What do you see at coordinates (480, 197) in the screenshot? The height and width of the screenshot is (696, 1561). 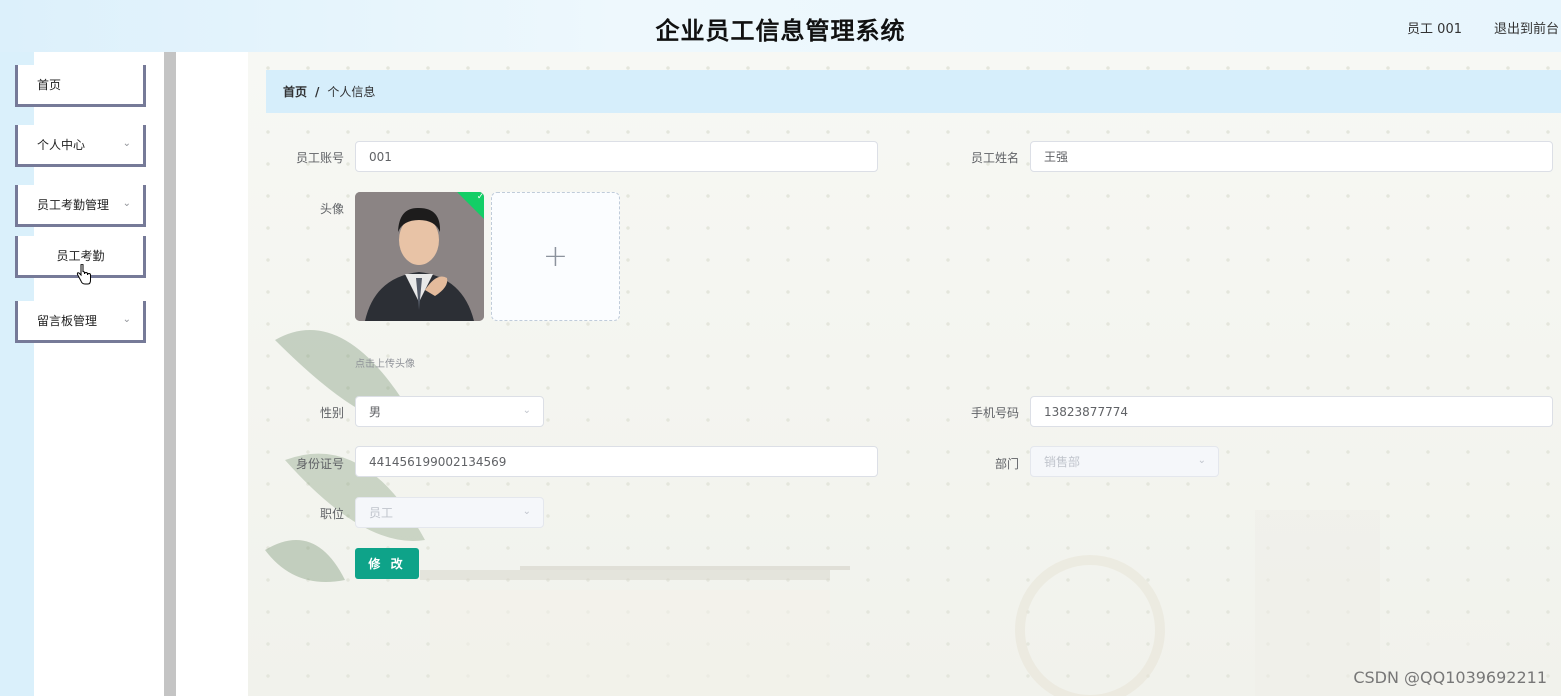 I see `check-icon: ✓` at bounding box center [480, 197].